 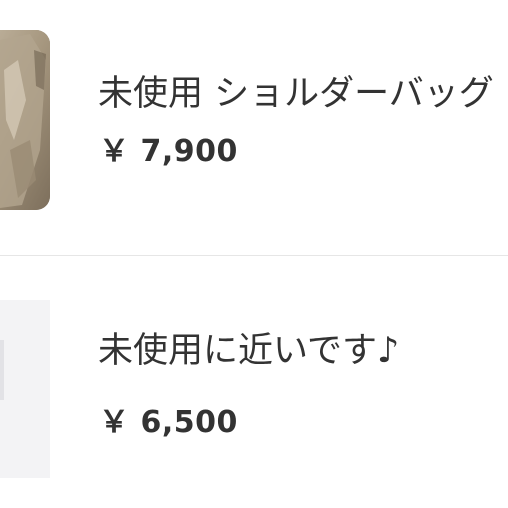 I want to click on divider, so click(x=254, y=255).